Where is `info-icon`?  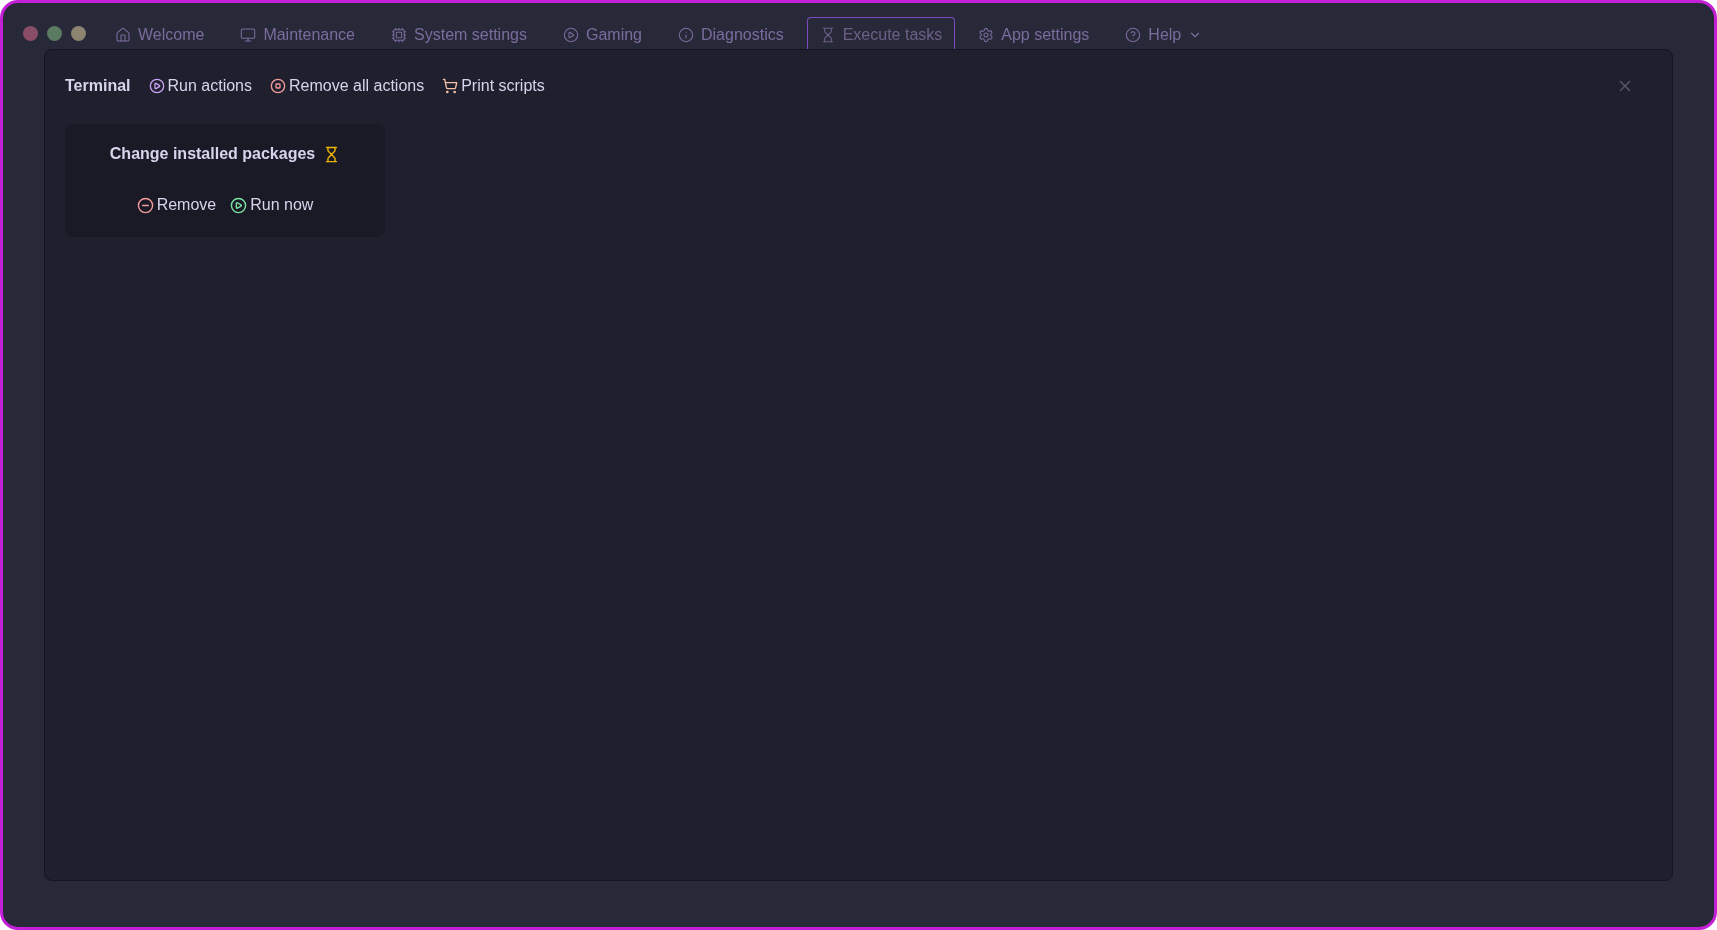 info-icon is located at coordinates (686, 34).